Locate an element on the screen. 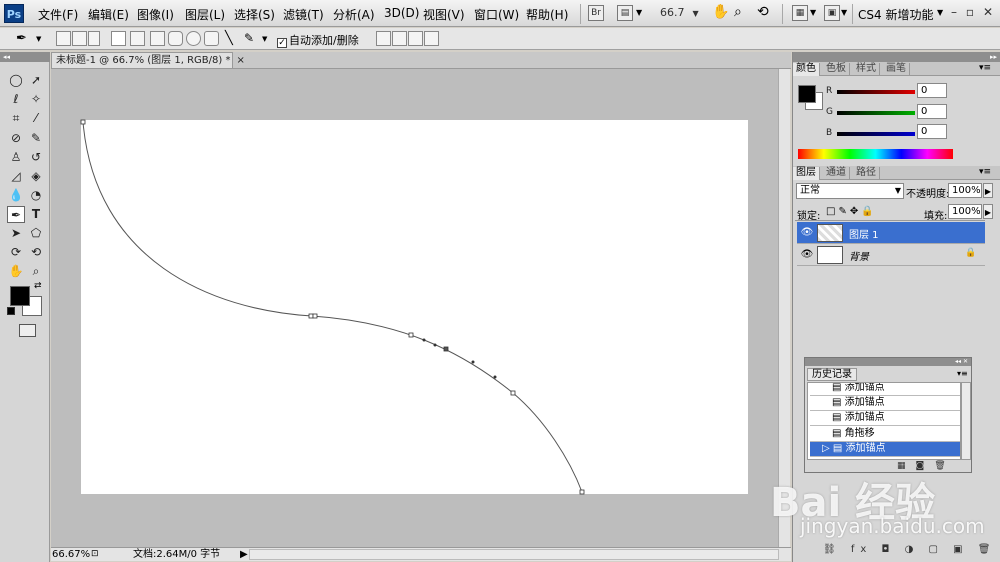  menu-edit: 编辑(E) is located at coordinates (108, 14).